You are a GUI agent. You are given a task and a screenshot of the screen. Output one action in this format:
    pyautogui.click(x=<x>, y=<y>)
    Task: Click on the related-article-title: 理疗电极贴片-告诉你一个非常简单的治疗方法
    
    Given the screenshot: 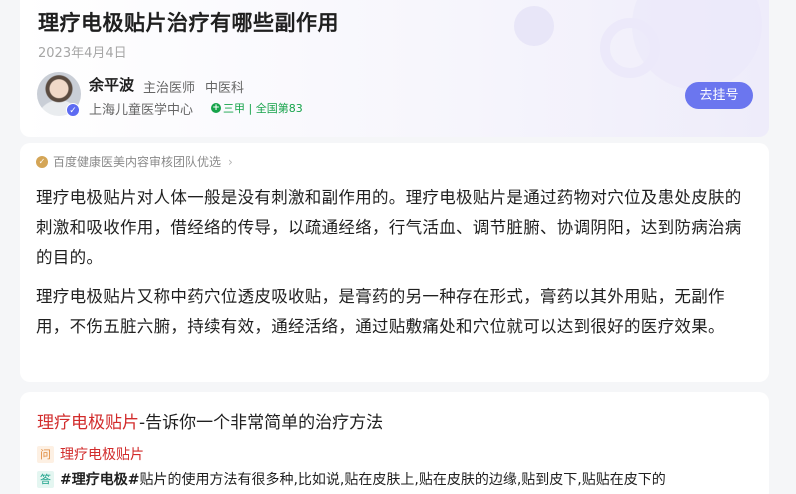 What is the action you would take?
    pyautogui.click(x=210, y=420)
    